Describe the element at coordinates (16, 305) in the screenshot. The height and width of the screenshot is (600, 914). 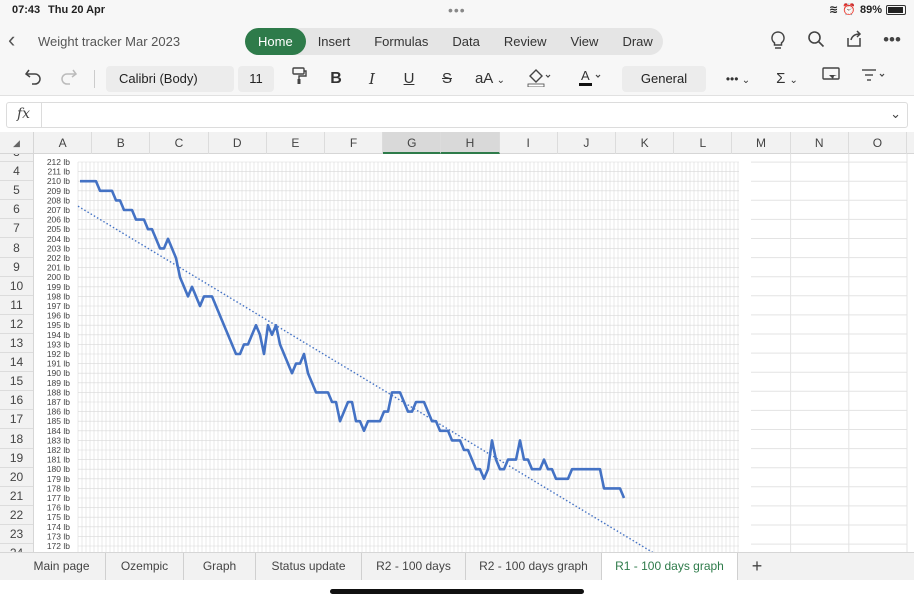
I see `row-header-11: 11` at that location.